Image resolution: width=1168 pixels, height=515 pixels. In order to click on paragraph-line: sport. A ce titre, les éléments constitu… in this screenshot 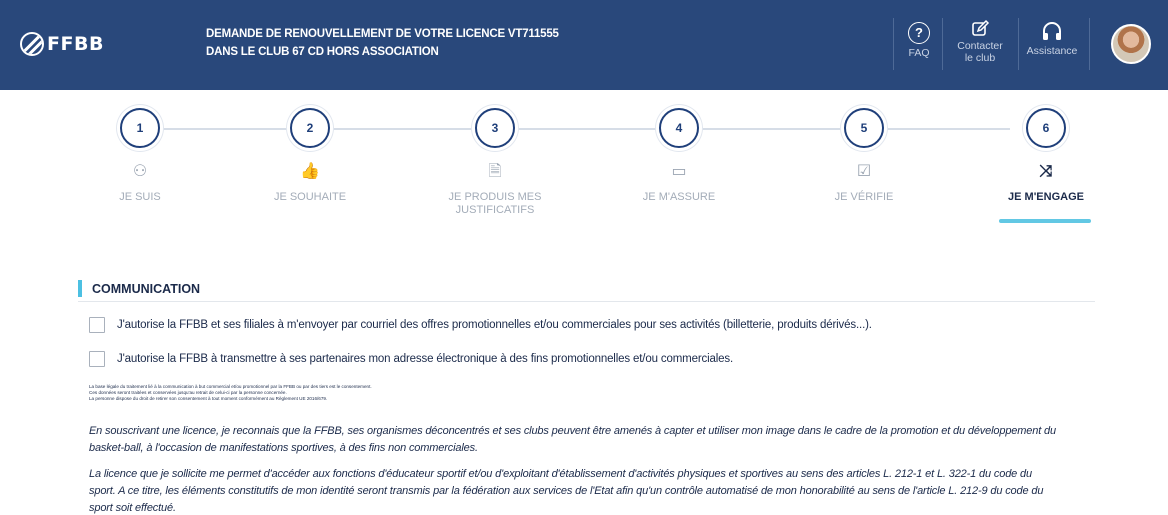, I will do `click(566, 491)`.